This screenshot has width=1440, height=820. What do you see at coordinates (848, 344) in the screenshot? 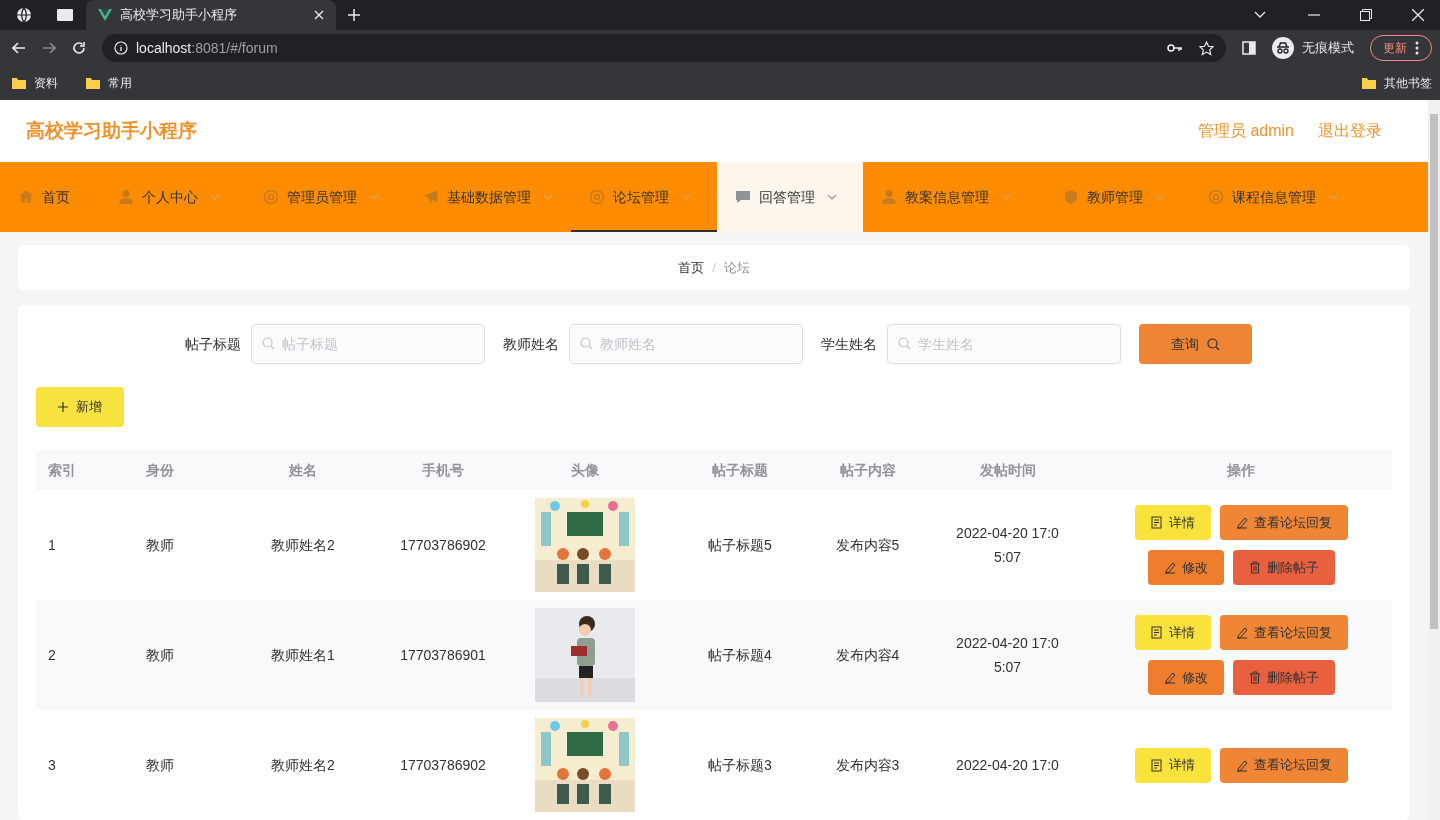
I see `filter-label: 学生姓名` at bounding box center [848, 344].